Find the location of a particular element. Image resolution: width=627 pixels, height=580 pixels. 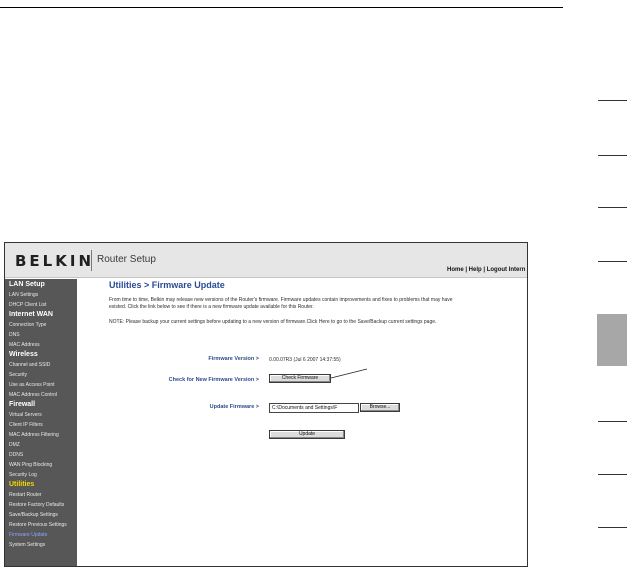

pointer-line is located at coordinates (349, 373).